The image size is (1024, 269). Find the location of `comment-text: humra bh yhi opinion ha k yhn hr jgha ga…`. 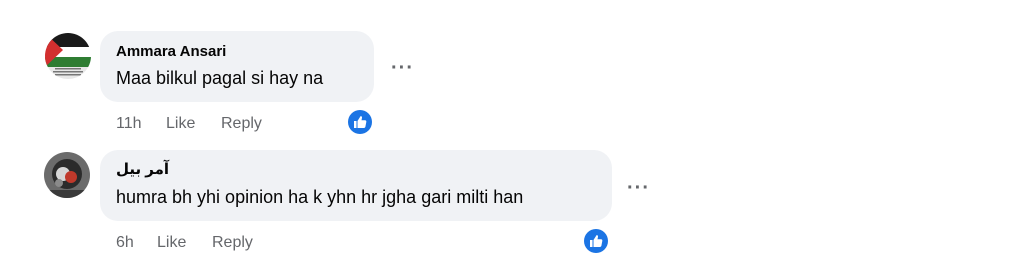

comment-text: humra bh yhi opinion ha k yhn hr jgha ga… is located at coordinates (320, 197).